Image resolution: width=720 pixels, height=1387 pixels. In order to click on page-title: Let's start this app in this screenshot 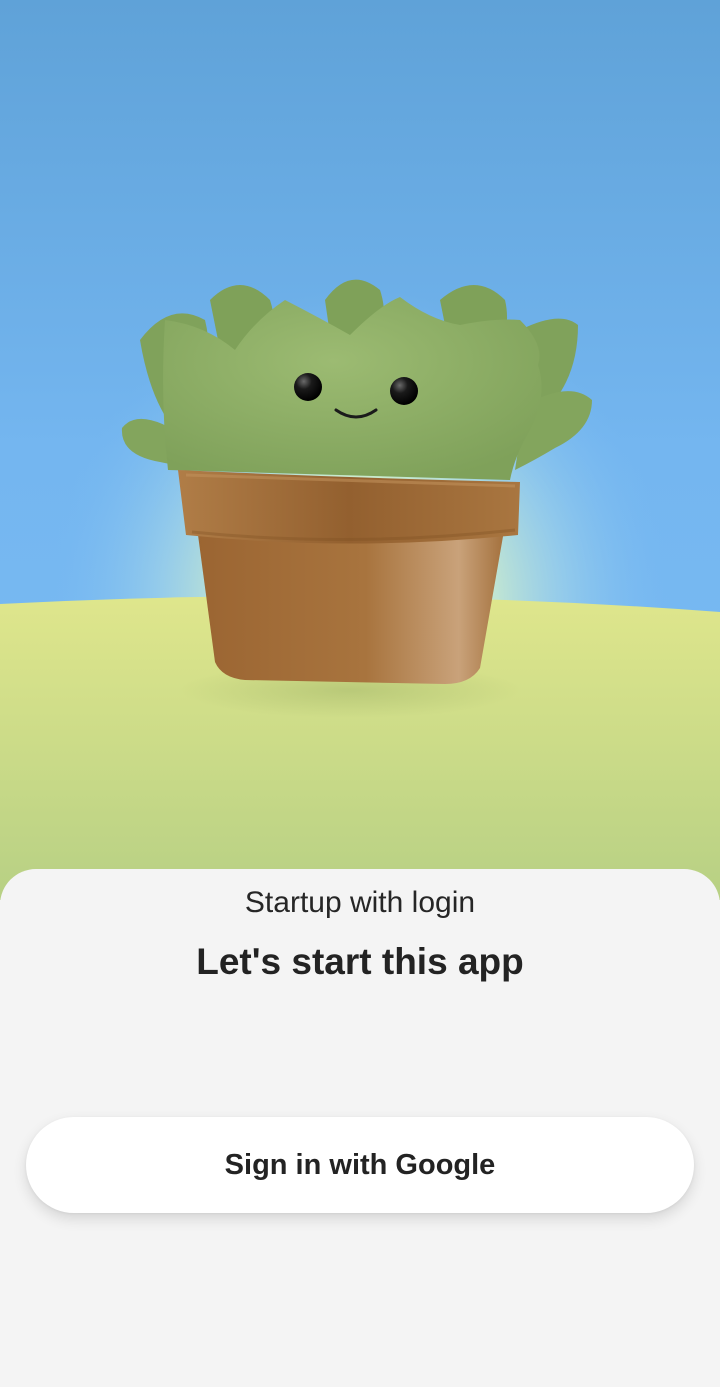, I will do `click(360, 961)`.